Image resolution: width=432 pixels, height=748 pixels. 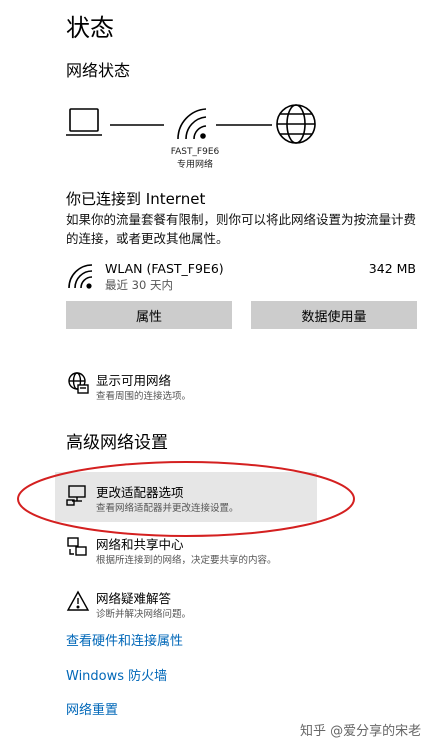 I want to click on network-status-heading: 网络状态, so click(x=98, y=70).